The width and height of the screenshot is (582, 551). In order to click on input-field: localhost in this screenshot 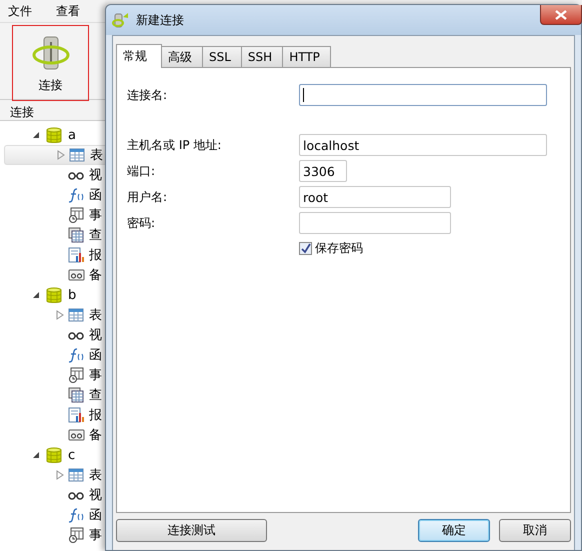, I will do `click(423, 145)`.